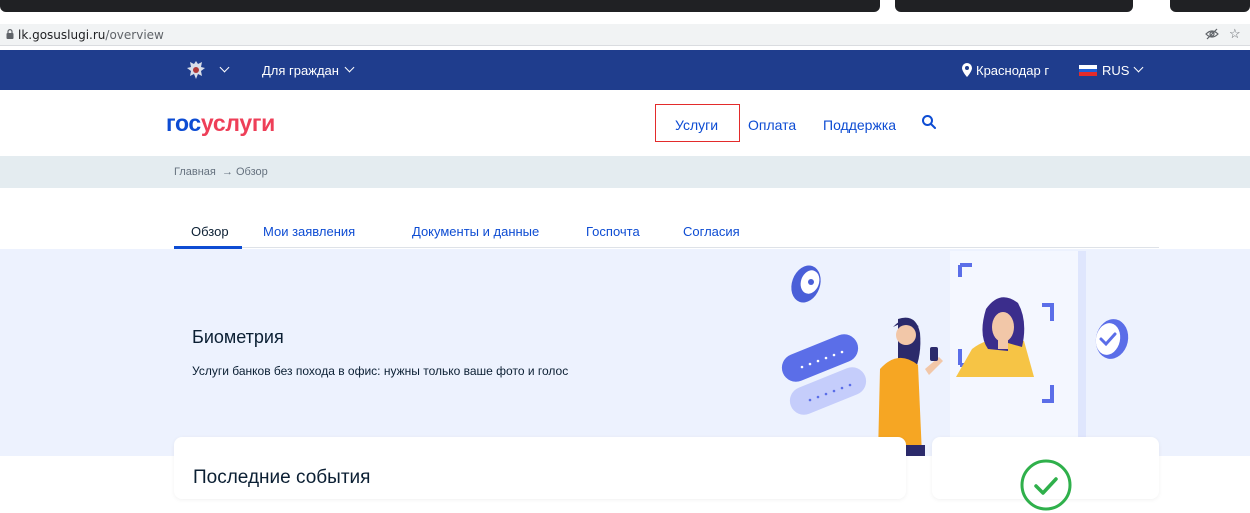 This screenshot has width=1250, height=513. I want to click on browser-tab, so click(1014, 6).